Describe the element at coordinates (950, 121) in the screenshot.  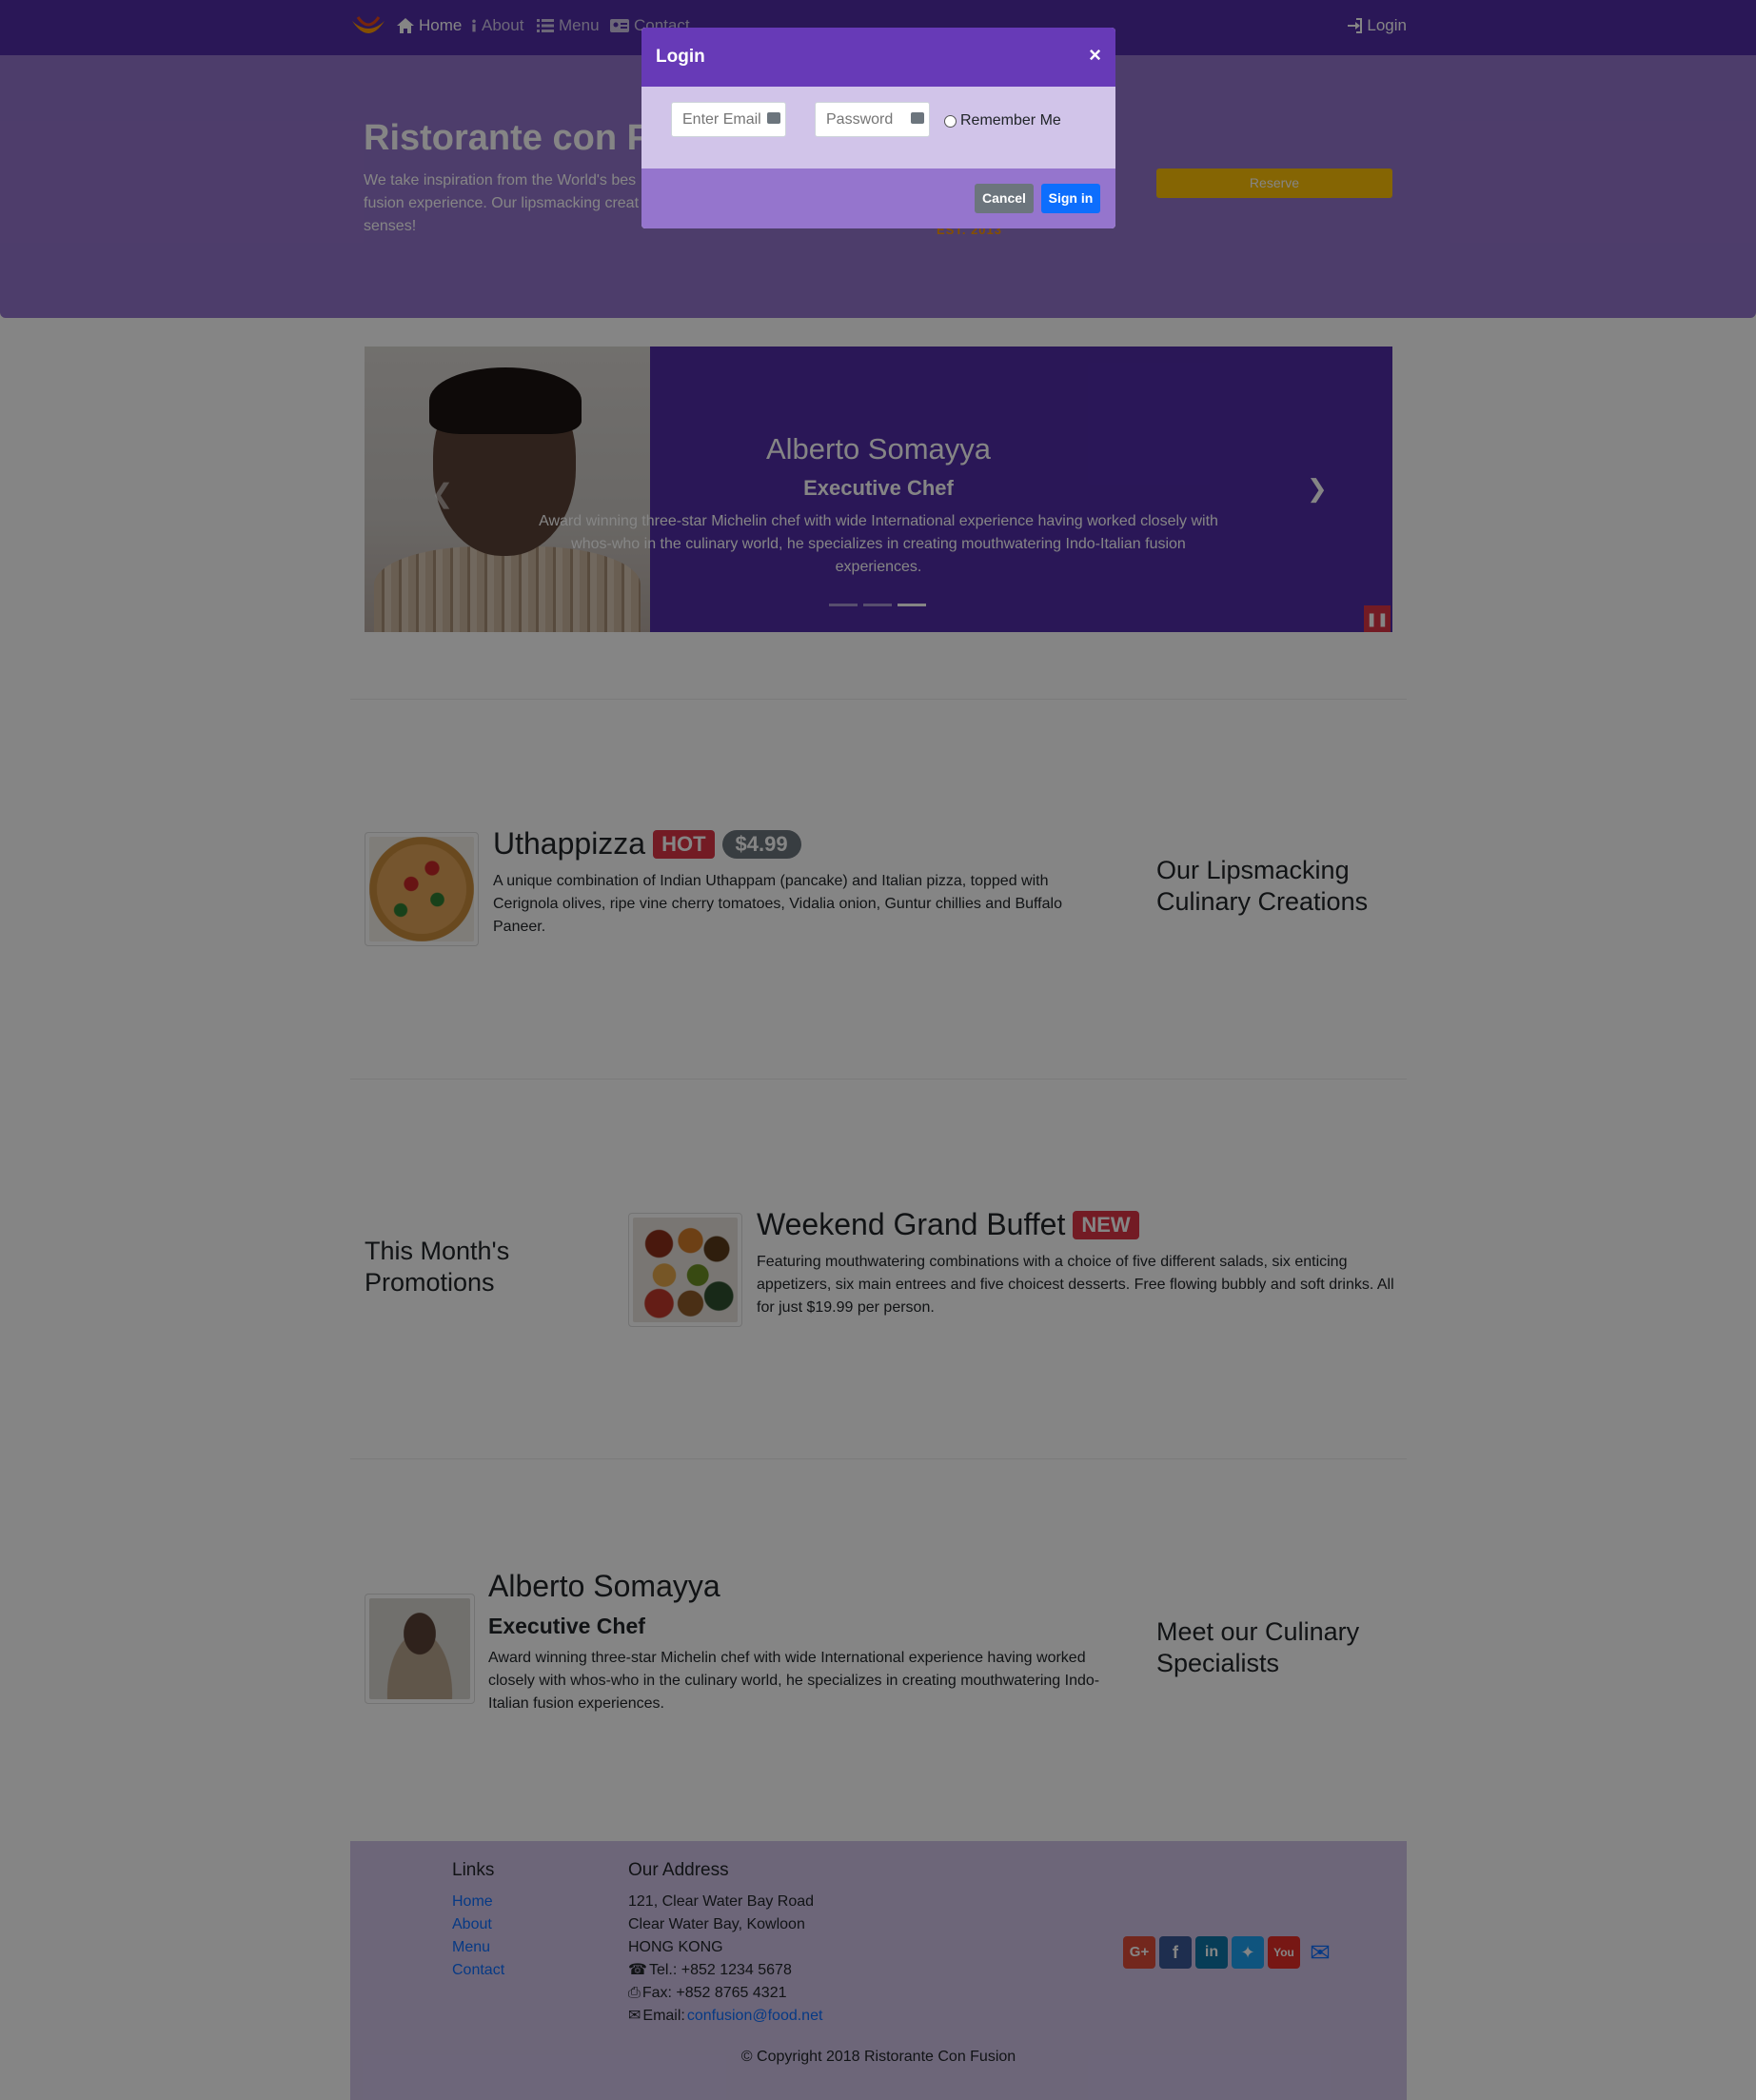
I see `remember-radio` at that location.